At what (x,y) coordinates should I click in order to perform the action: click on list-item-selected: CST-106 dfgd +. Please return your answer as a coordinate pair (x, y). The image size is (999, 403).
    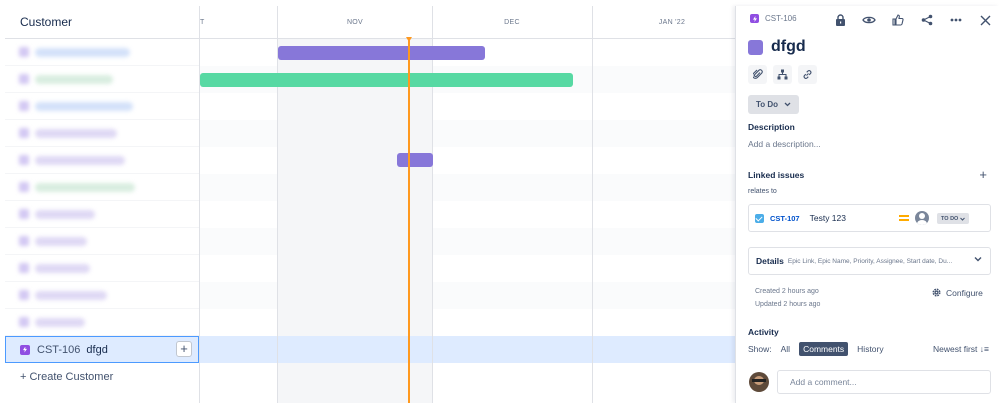
    Looking at the image, I should click on (102, 349).